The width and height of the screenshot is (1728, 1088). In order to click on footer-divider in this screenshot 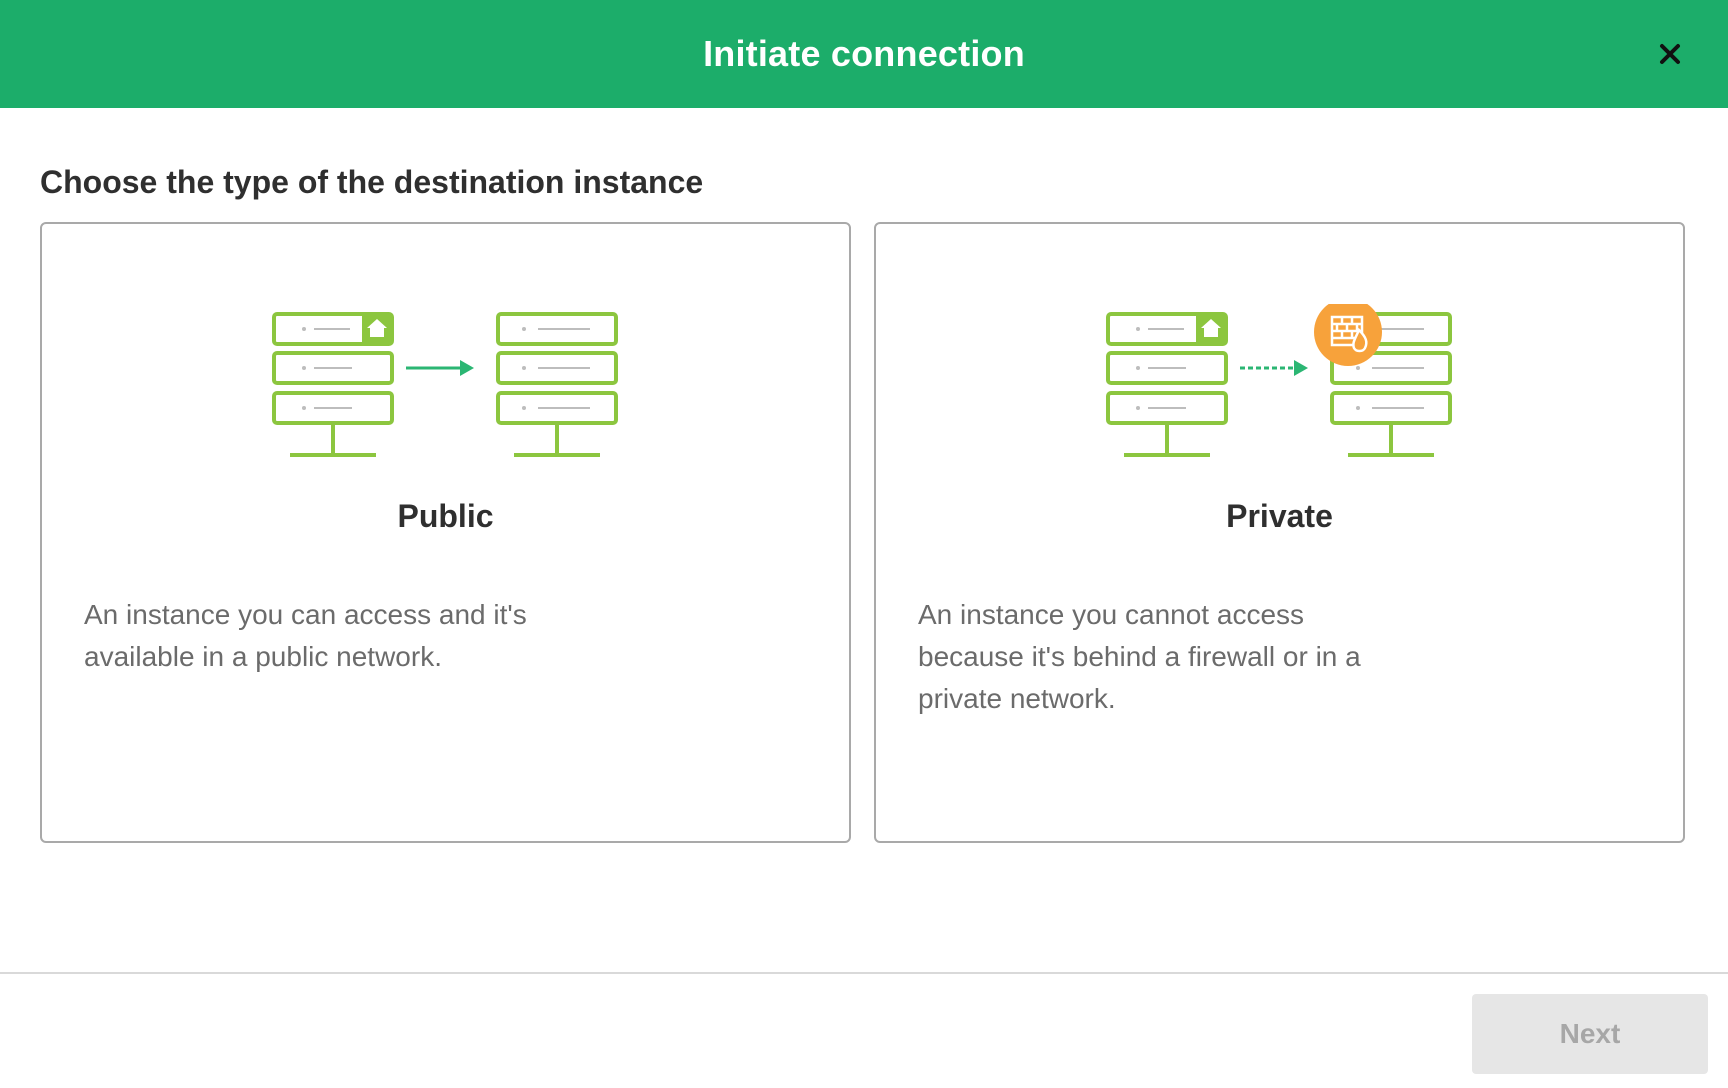, I will do `click(864, 973)`.